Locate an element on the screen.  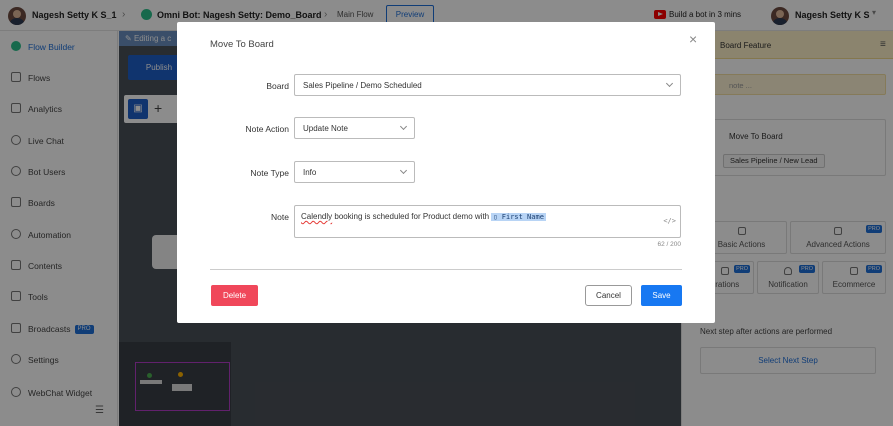
char-count: 62 / 200 is located at coordinates (669, 244).